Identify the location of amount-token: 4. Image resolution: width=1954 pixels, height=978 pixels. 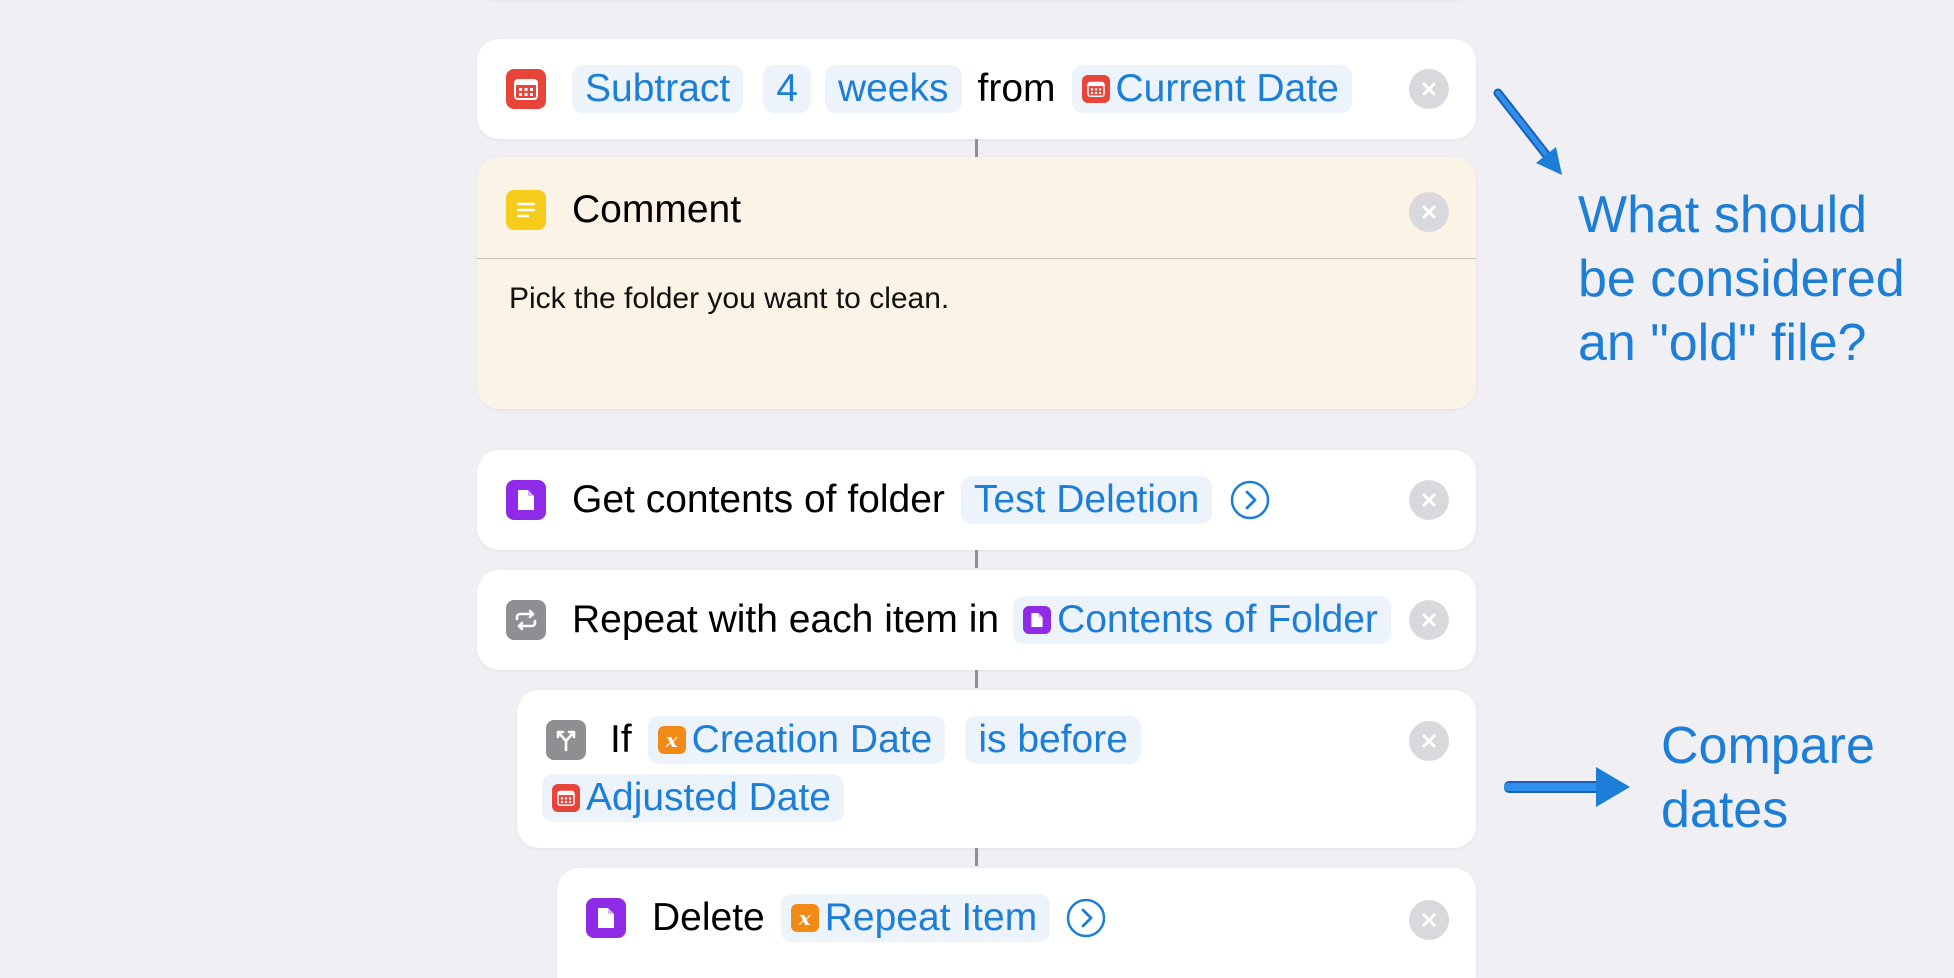
(787, 89).